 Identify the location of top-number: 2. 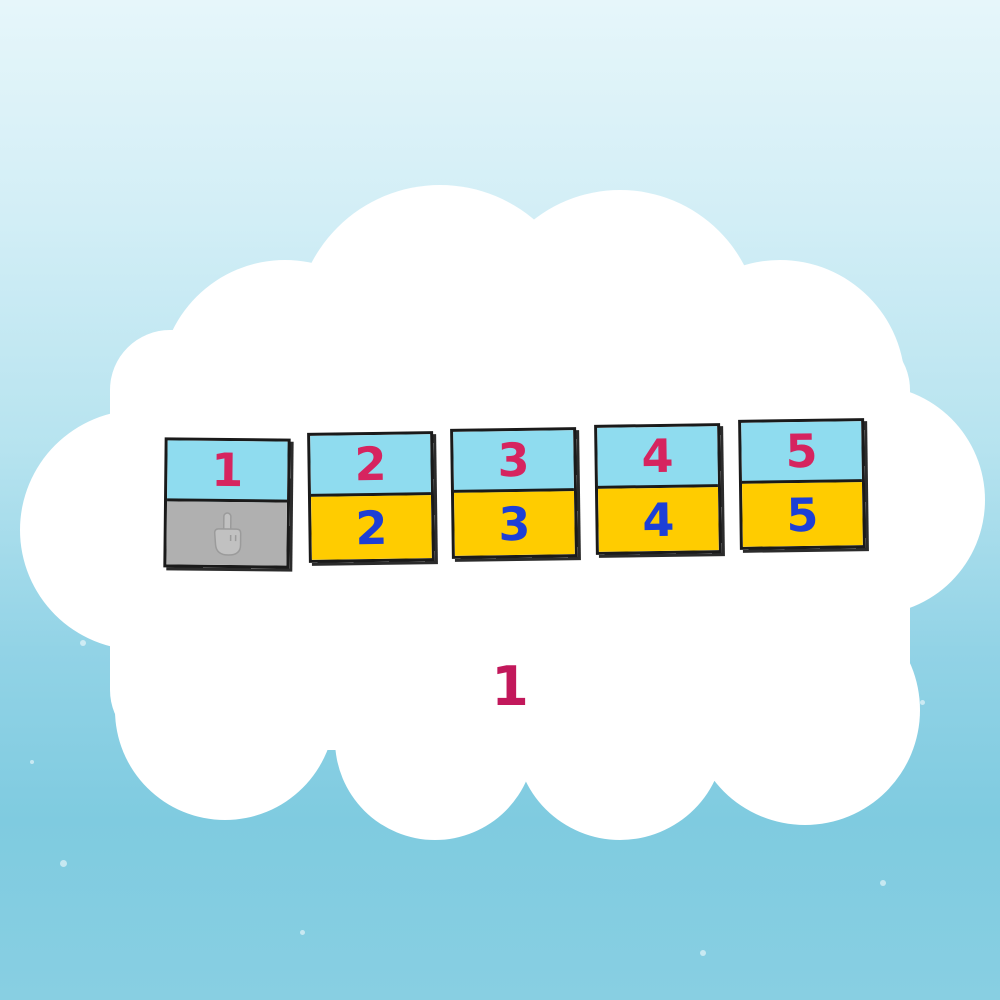
(370, 464).